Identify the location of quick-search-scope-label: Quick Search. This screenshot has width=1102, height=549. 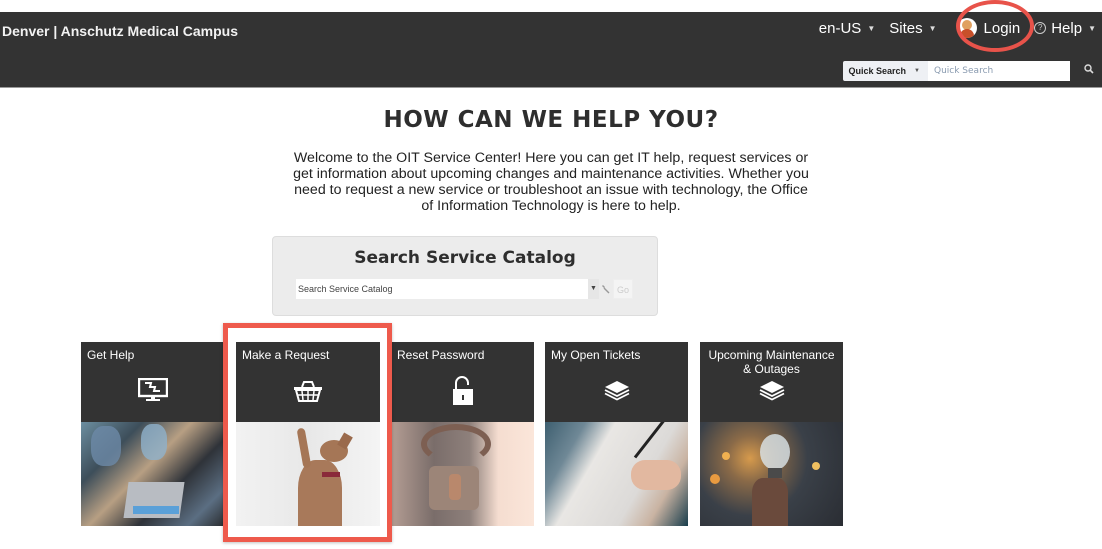
(877, 71).